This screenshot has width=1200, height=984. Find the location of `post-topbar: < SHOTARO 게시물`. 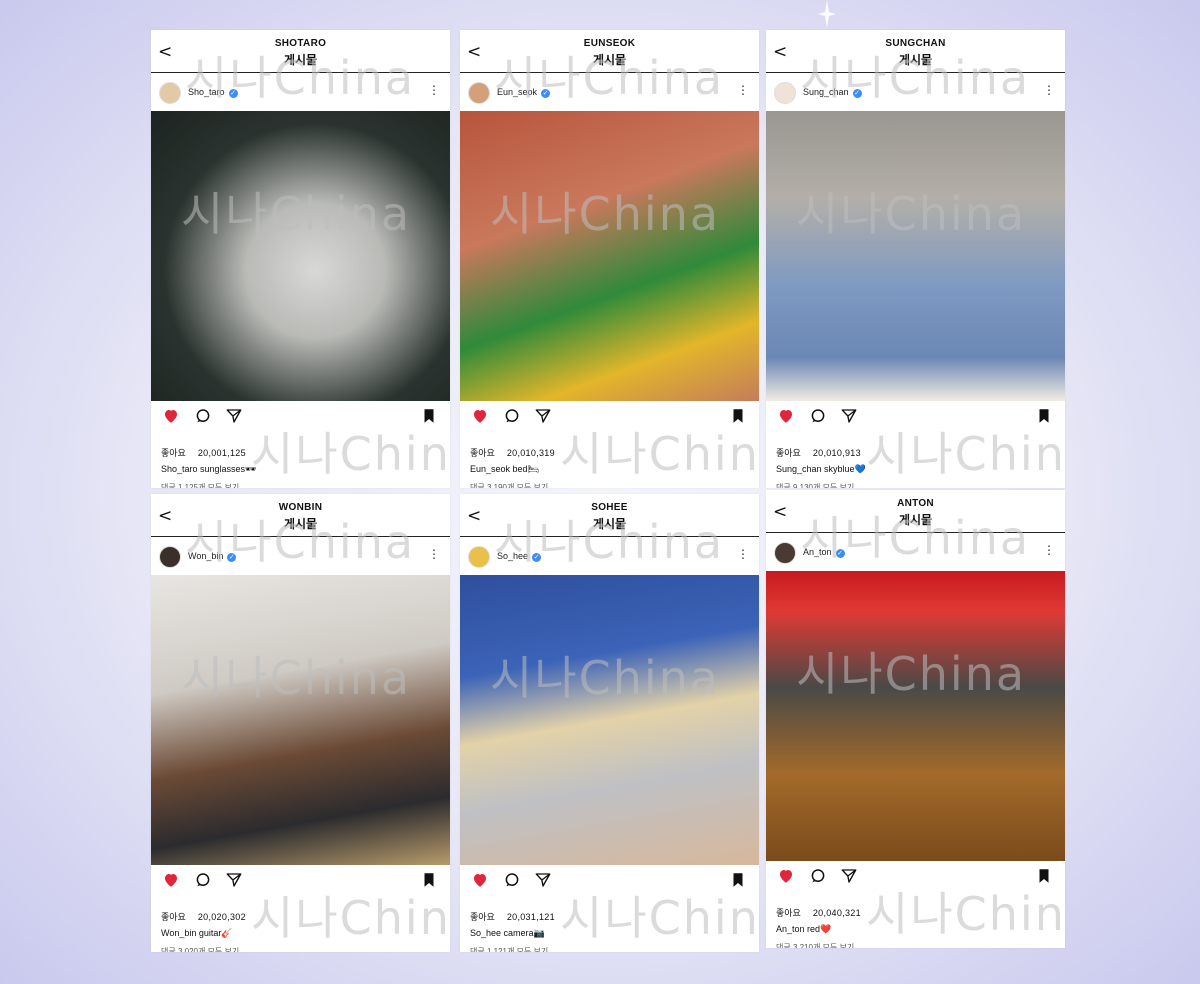

post-topbar: < SHOTARO 게시물 is located at coordinates (300, 51).